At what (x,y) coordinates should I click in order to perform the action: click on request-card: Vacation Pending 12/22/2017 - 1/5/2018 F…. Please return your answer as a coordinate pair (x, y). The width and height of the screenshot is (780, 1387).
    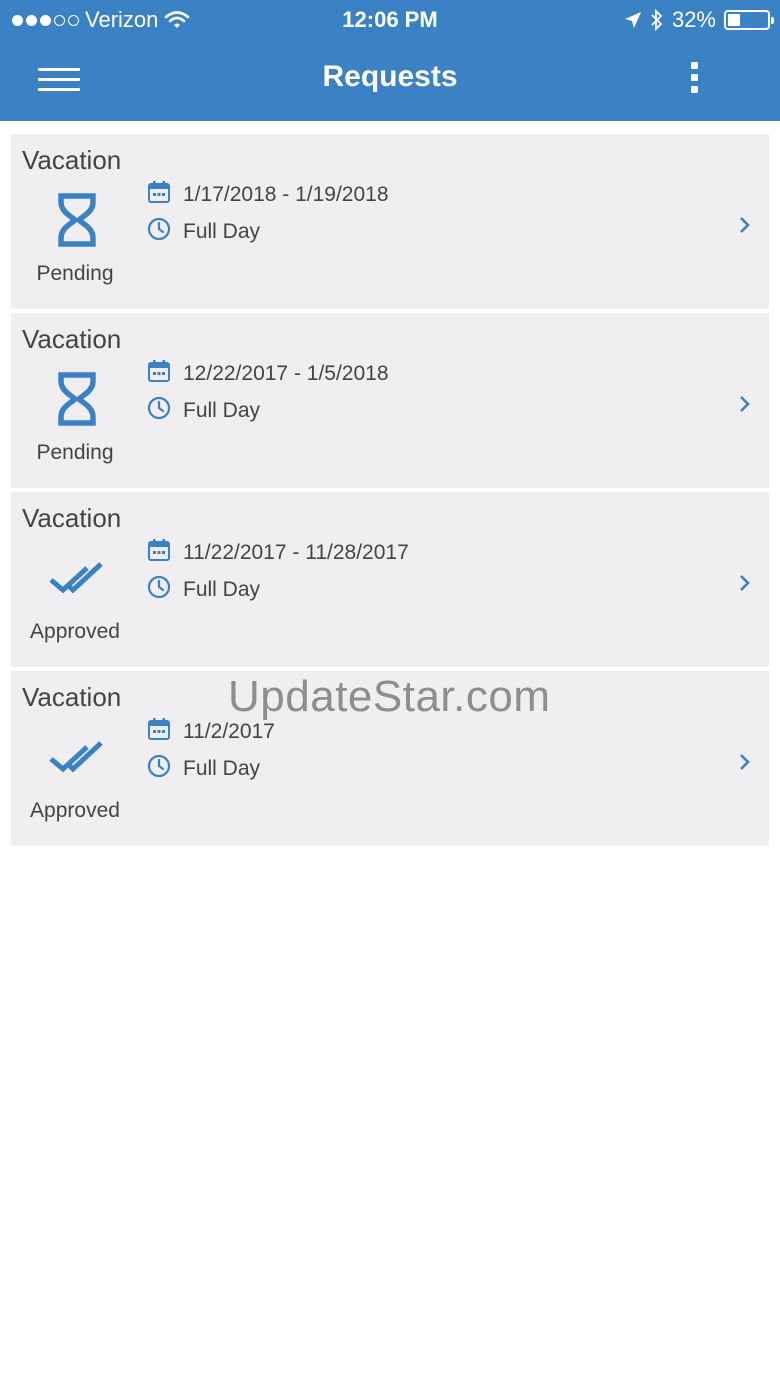
    Looking at the image, I should click on (390, 400).